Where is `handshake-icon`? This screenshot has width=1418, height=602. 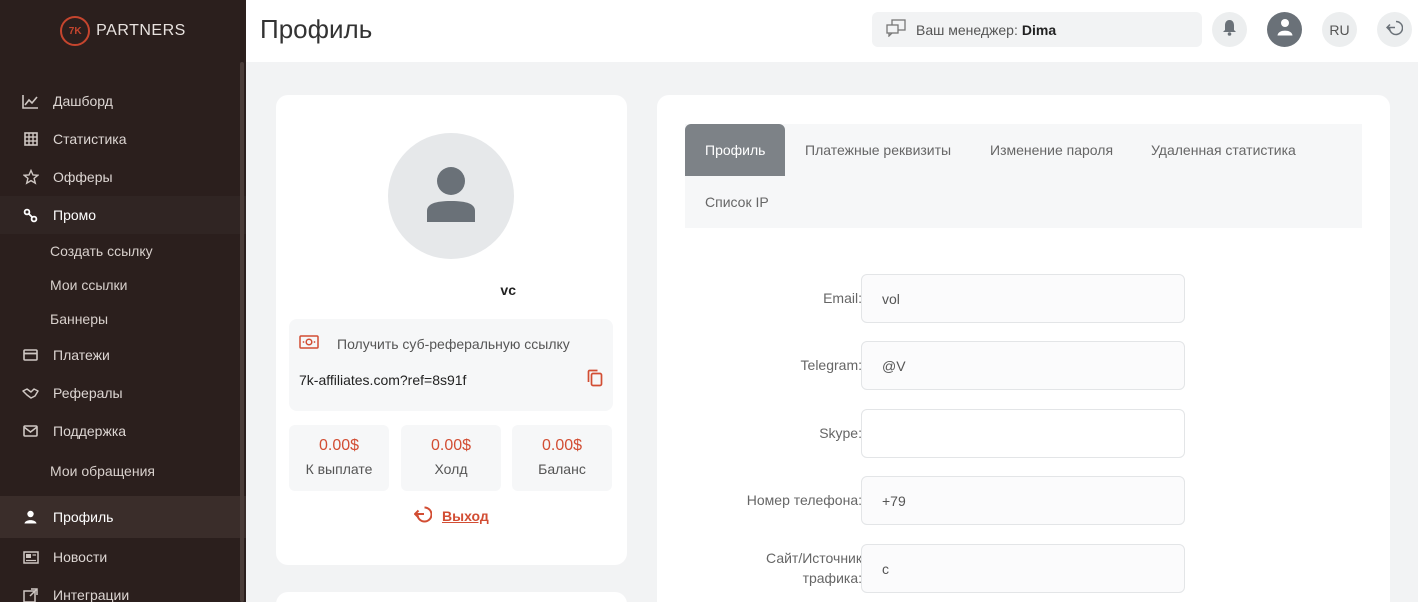 handshake-icon is located at coordinates (30, 393).